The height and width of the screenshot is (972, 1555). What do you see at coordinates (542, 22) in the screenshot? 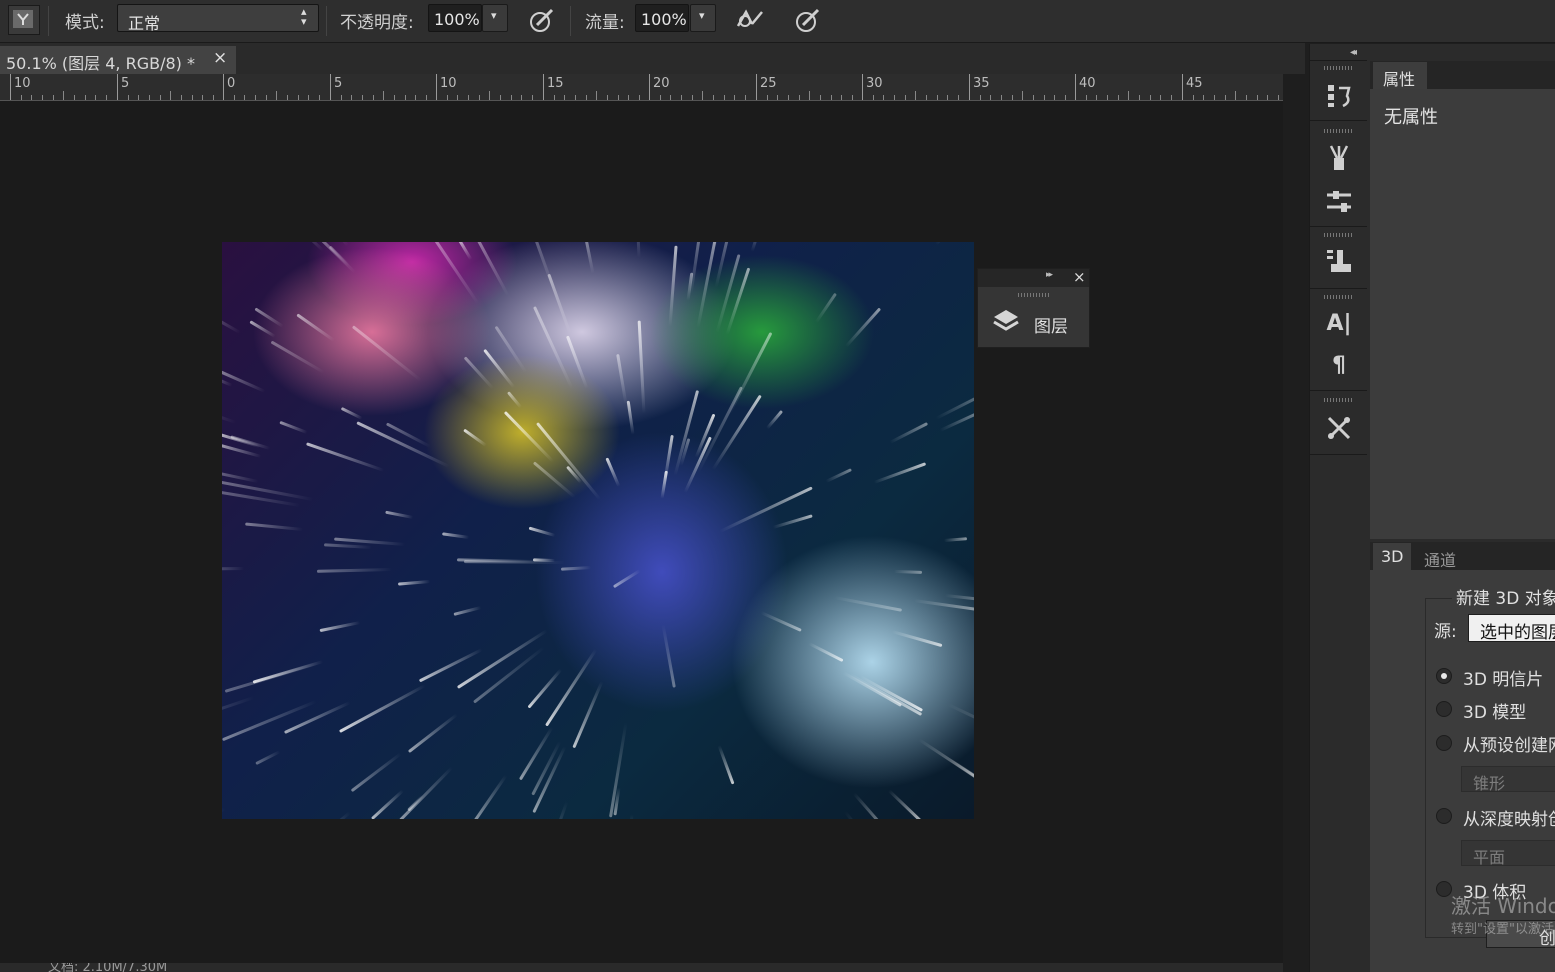
I see `pressure-opacity-button` at bounding box center [542, 22].